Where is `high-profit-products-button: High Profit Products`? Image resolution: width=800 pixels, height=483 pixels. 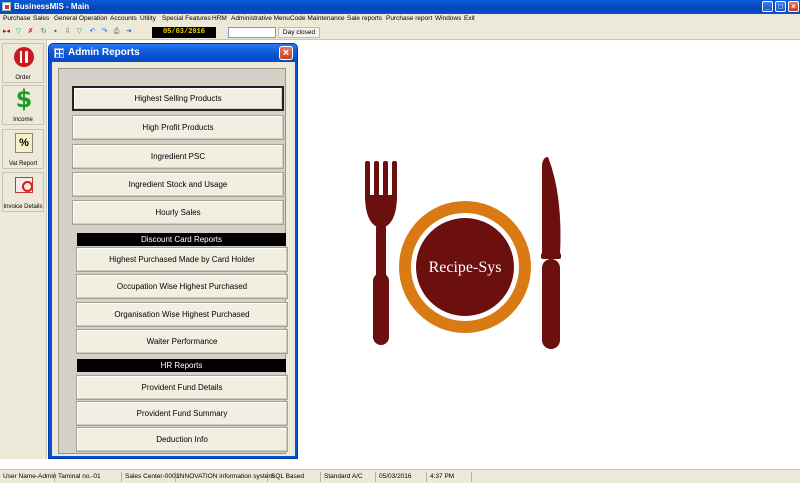 high-profit-products-button: High Profit Products is located at coordinates (178, 127).